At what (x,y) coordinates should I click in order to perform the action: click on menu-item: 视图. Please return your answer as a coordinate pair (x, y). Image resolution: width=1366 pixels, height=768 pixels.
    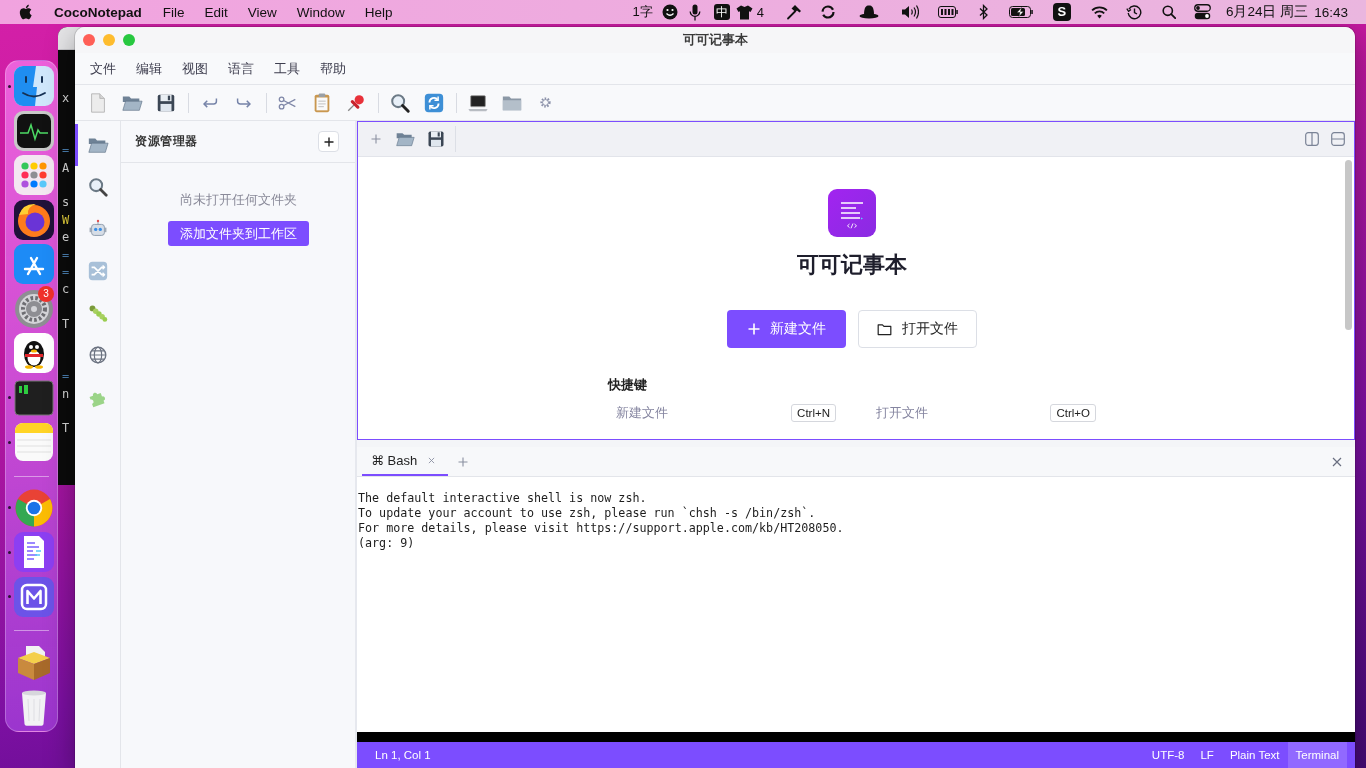
    Looking at the image, I should click on (195, 68).